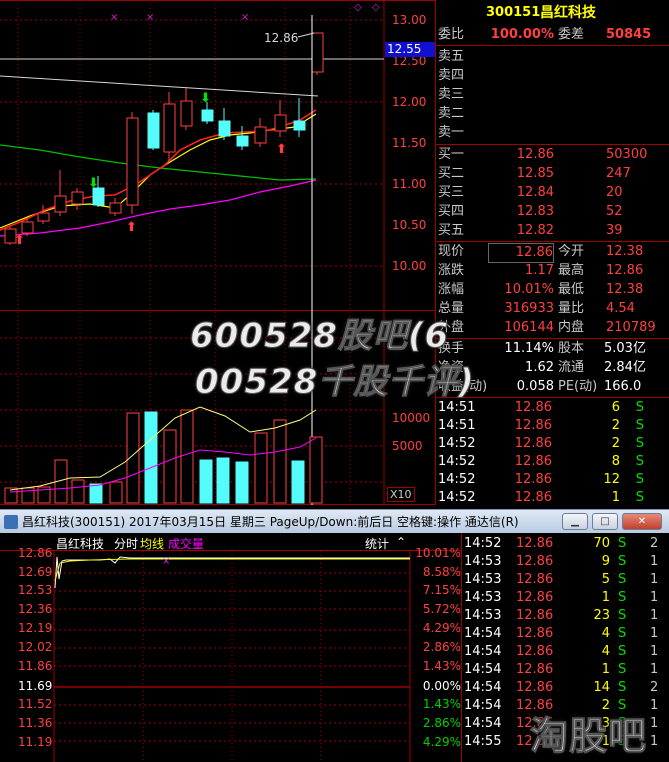  What do you see at coordinates (552, 95) in the screenshot?
I see `sell-row: 卖三` at bounding box center [552, 95].